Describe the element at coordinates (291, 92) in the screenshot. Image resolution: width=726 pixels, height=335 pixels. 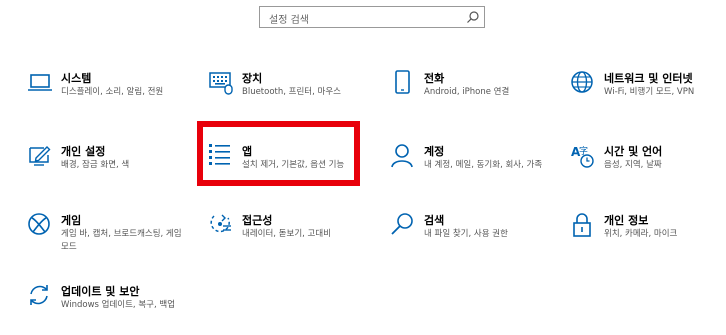
I see `tile-description: Bluetooth, 프린터, 마우스` at that location.